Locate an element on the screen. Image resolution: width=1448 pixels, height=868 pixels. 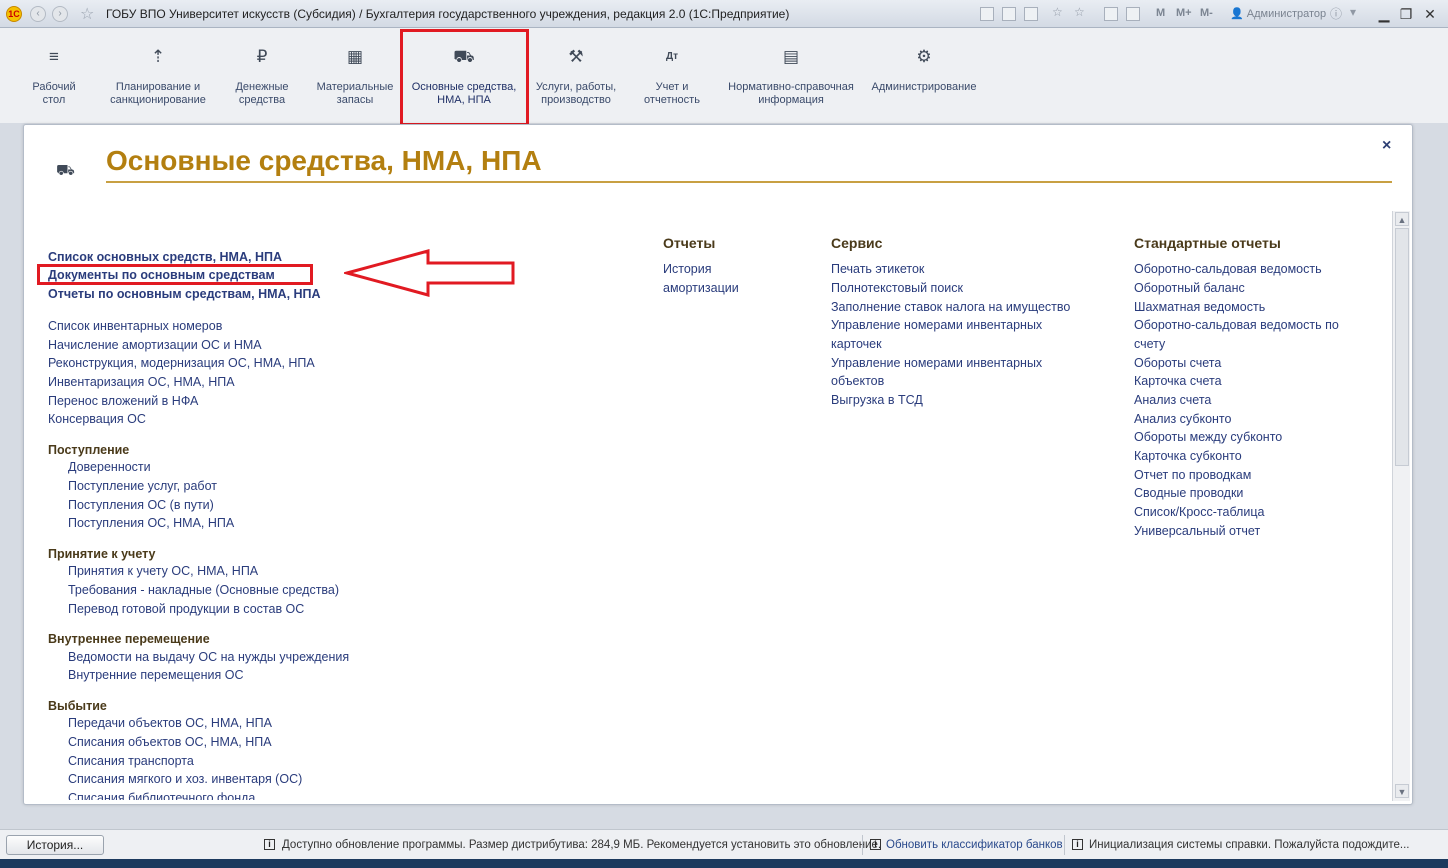
link-item: Списания объектов ОС, НМА, НПА is located at coordinates (170, 742).